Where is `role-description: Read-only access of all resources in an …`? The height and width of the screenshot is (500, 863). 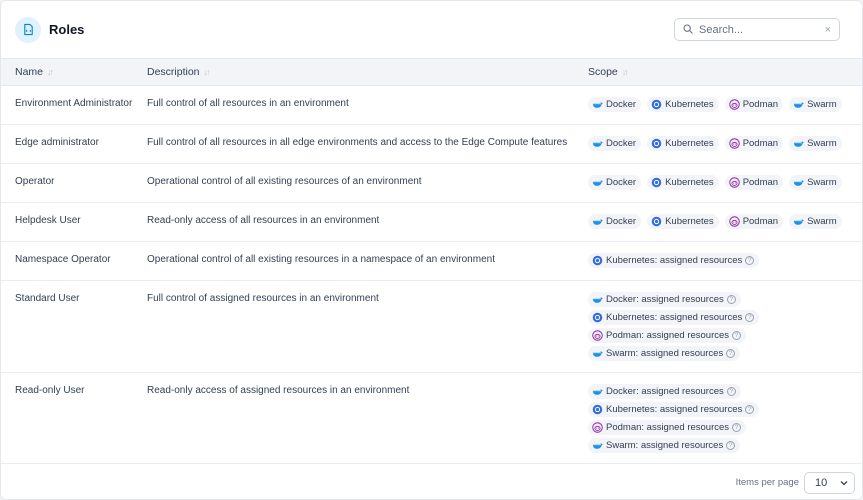
role-description: Read-only access of all resources in an … is located at coordinates (263, 220).